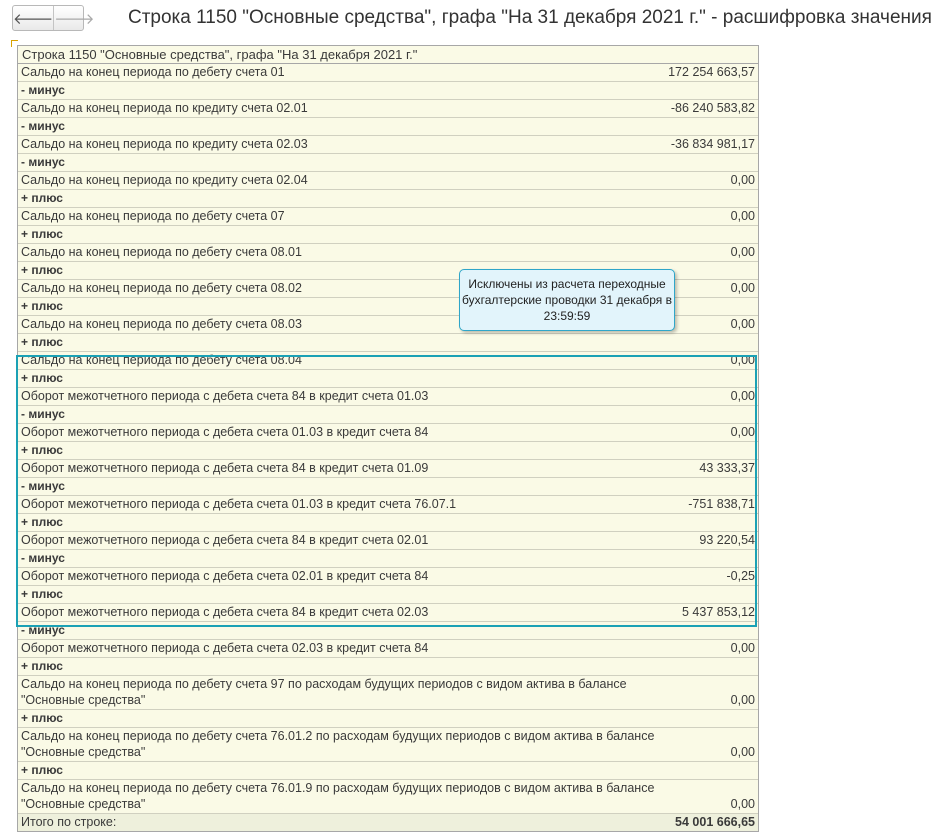 Image resolution: width=935 pixels, height=832 pixels. What do you see at coordinates (33, 18) in the screenshot?
I see `back-arrow-icon: 🡐` at bounding box center [33, 18].